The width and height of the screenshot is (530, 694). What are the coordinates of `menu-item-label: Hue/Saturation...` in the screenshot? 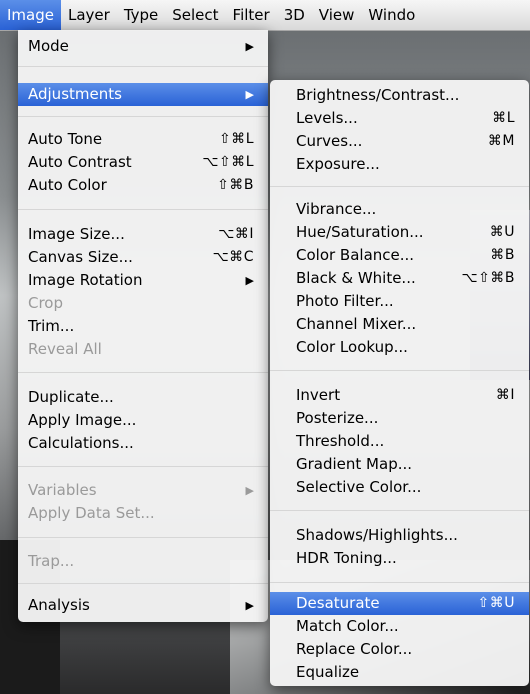 It's located at (360, 232).